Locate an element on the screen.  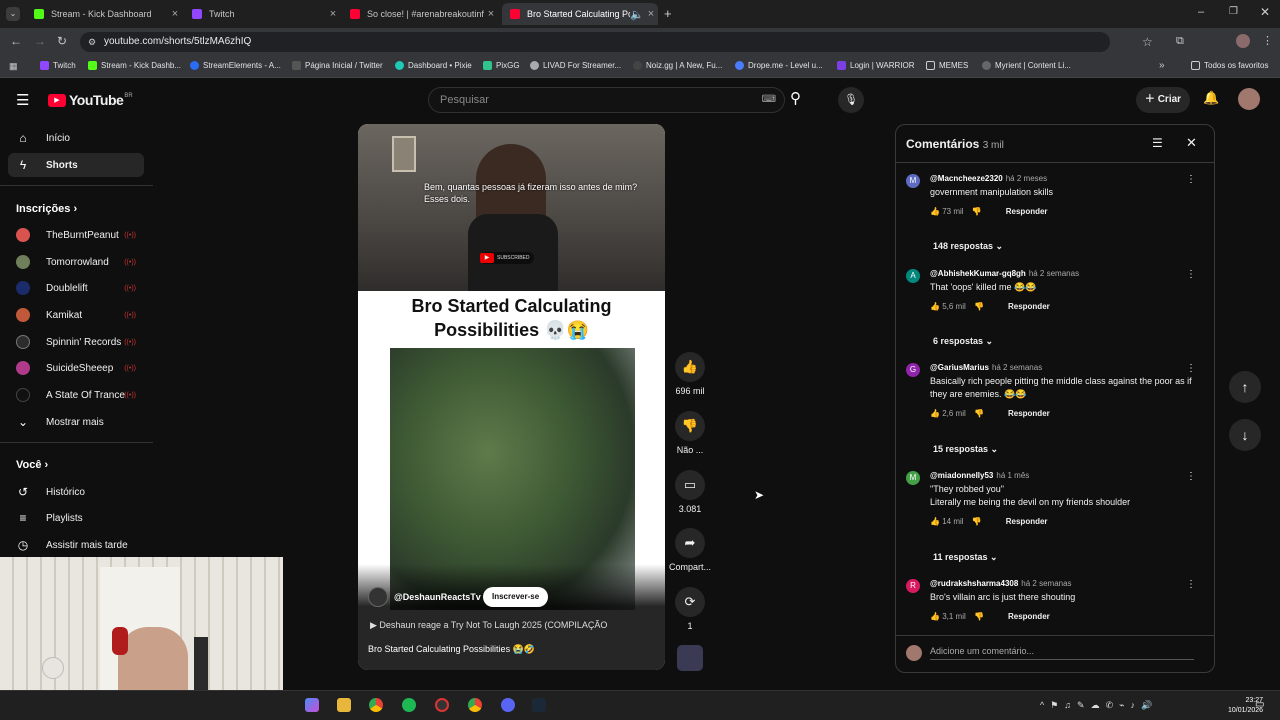
sidebar-item-inicio: ⌂ Início is located at coordinates (76, 138).